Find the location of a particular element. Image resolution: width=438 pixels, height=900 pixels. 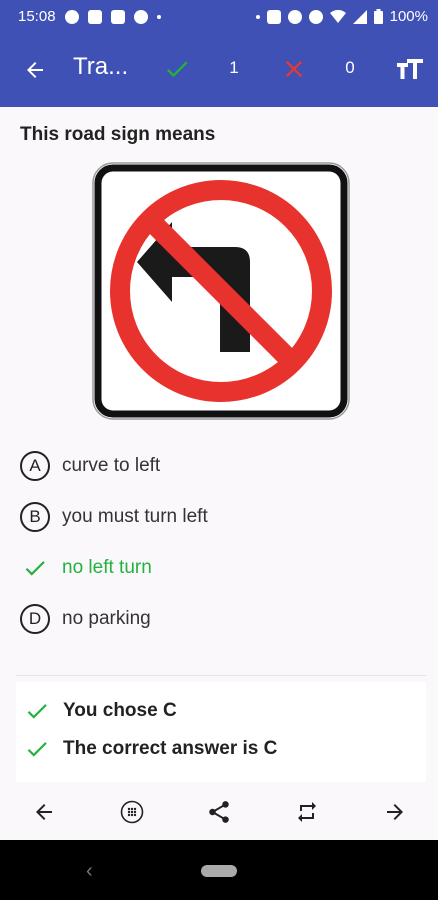

correct-count: 1 is located at coordinates (234, 67).